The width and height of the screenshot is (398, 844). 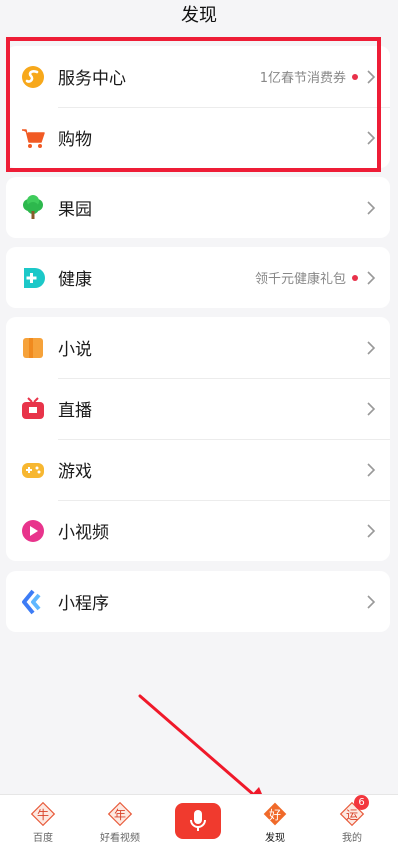 I want to click on book-icon, so click(x=33, y=348).